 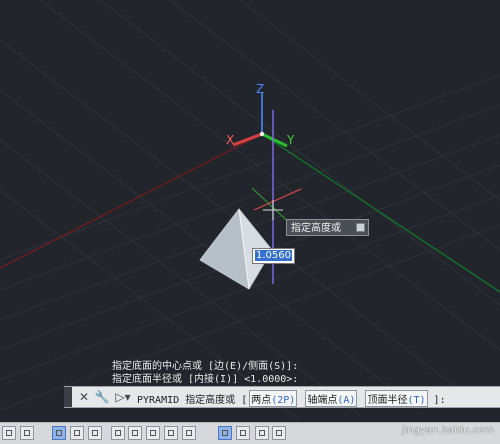 I want to click on history-line: 指定底面半径或 [内接(I)] <1.0000>:, so click(x=205, y=379).